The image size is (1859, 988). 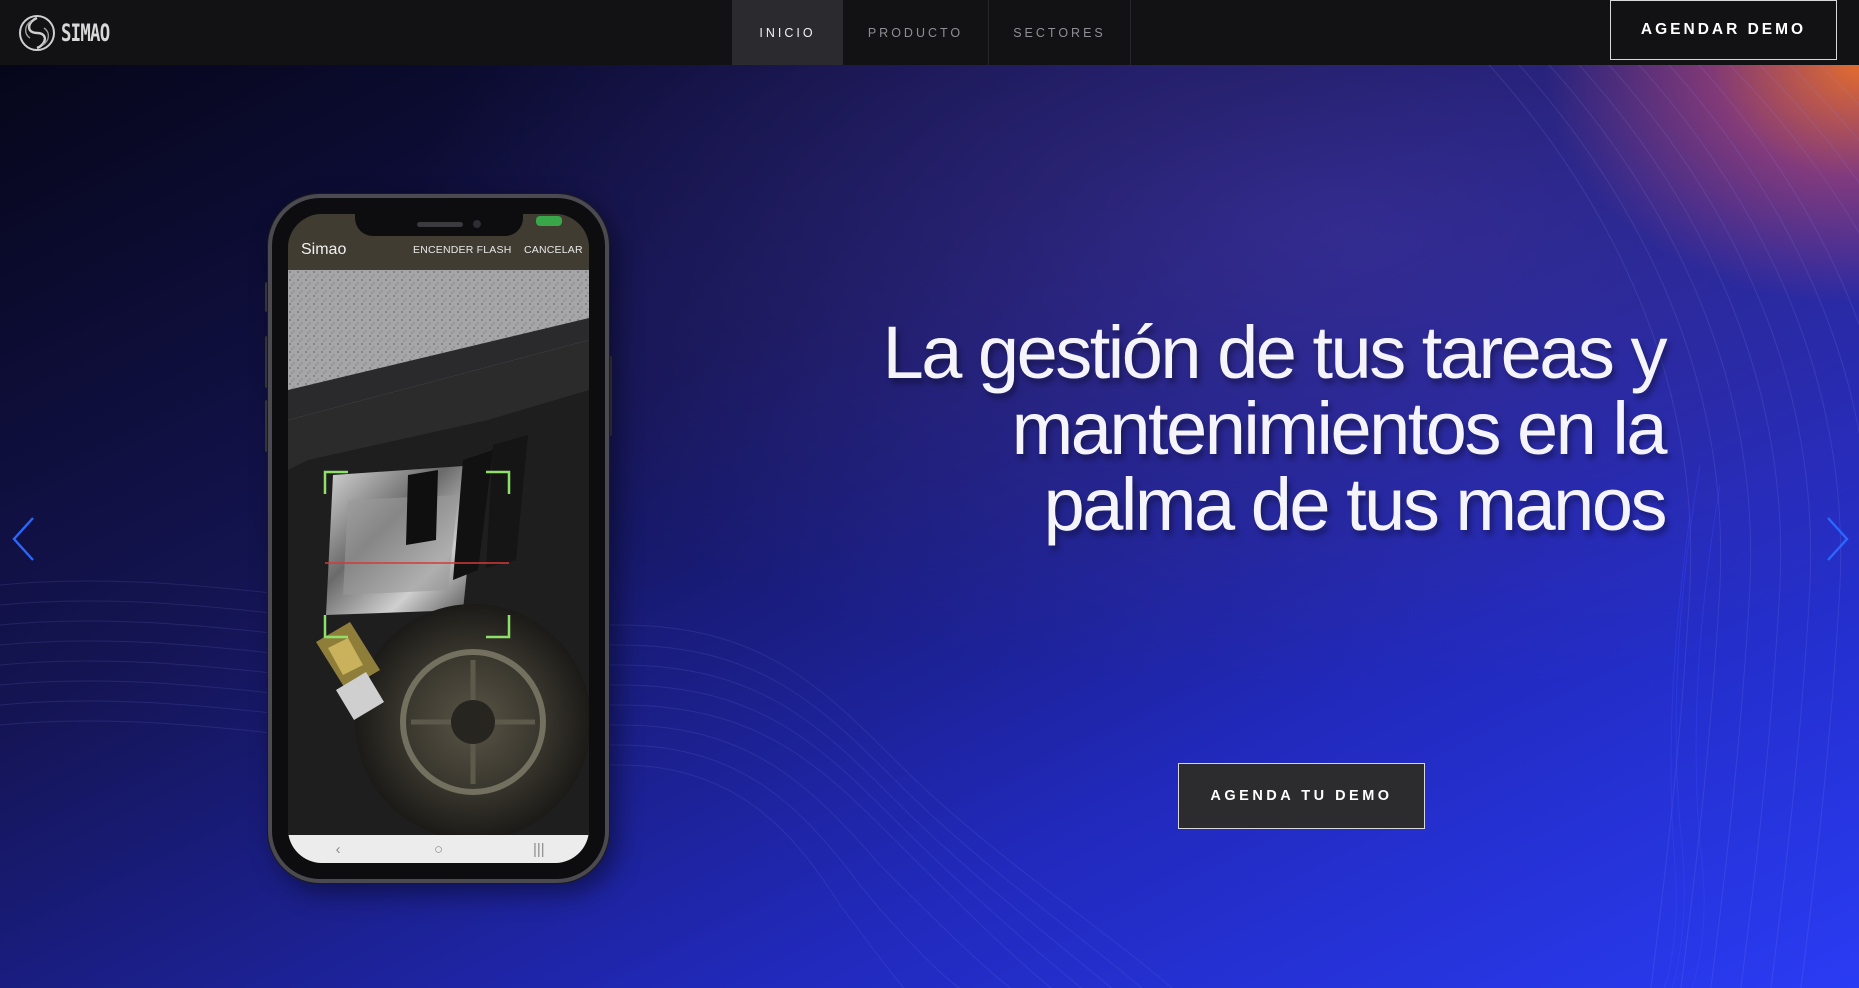 What do you see at coordinates (1275, 352) in the screenshot?
I see `headline-line-1: La gestión de tus tareas y` at bounding box center [1275, 352].